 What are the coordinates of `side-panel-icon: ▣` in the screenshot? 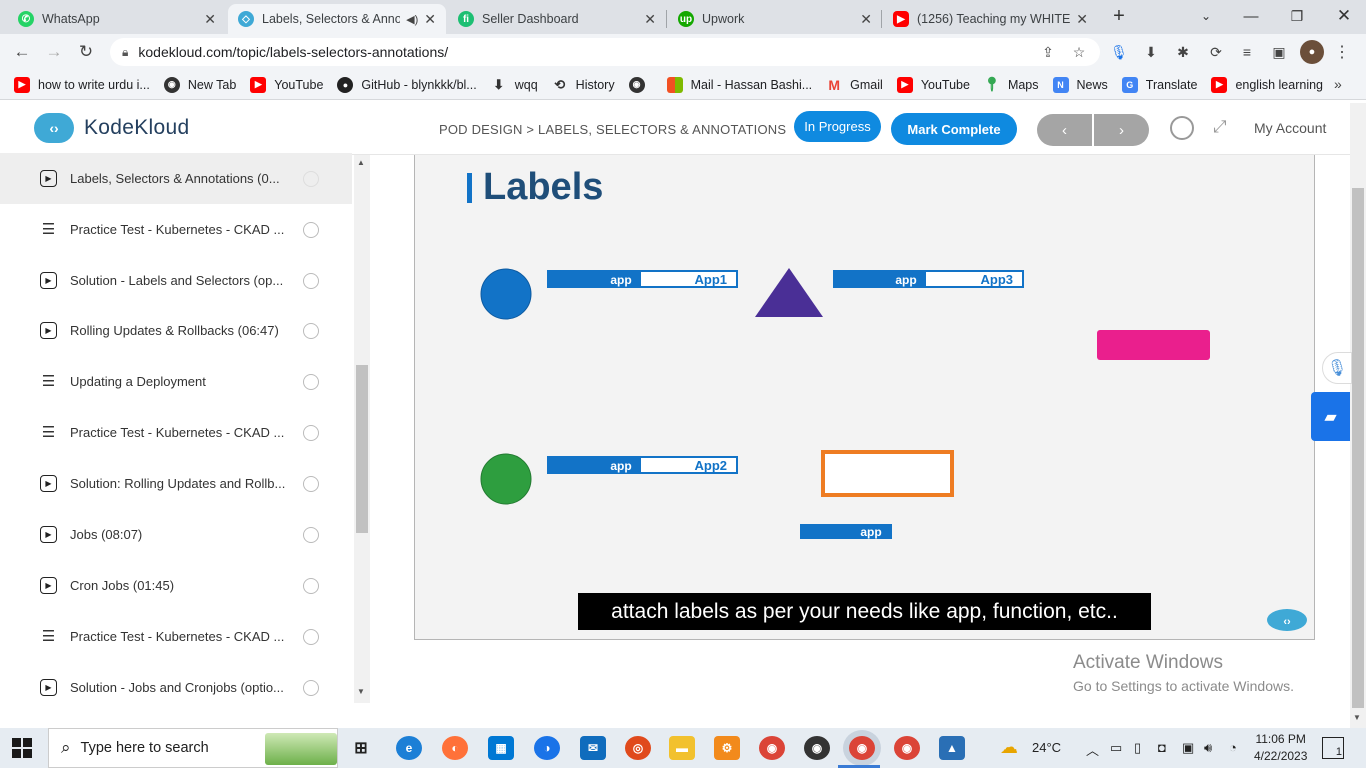 It's located at (1279, 52).